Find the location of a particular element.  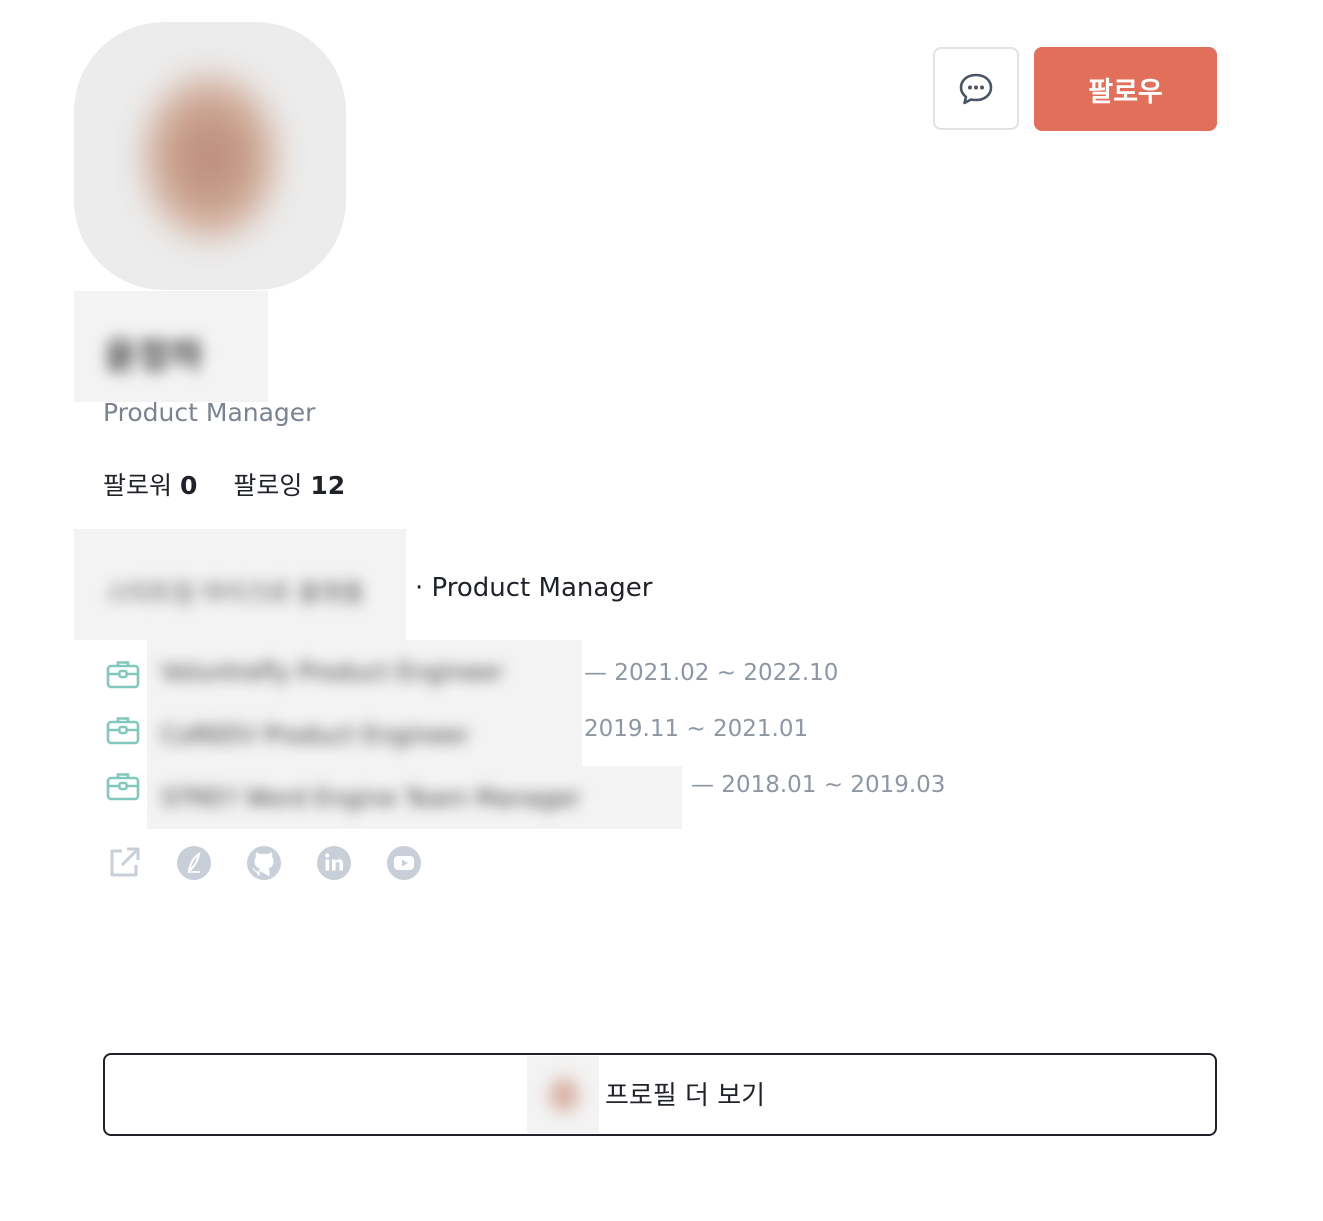

career-company-box: Voluntrefly Product Engineer is located at coordinates (364, 671).